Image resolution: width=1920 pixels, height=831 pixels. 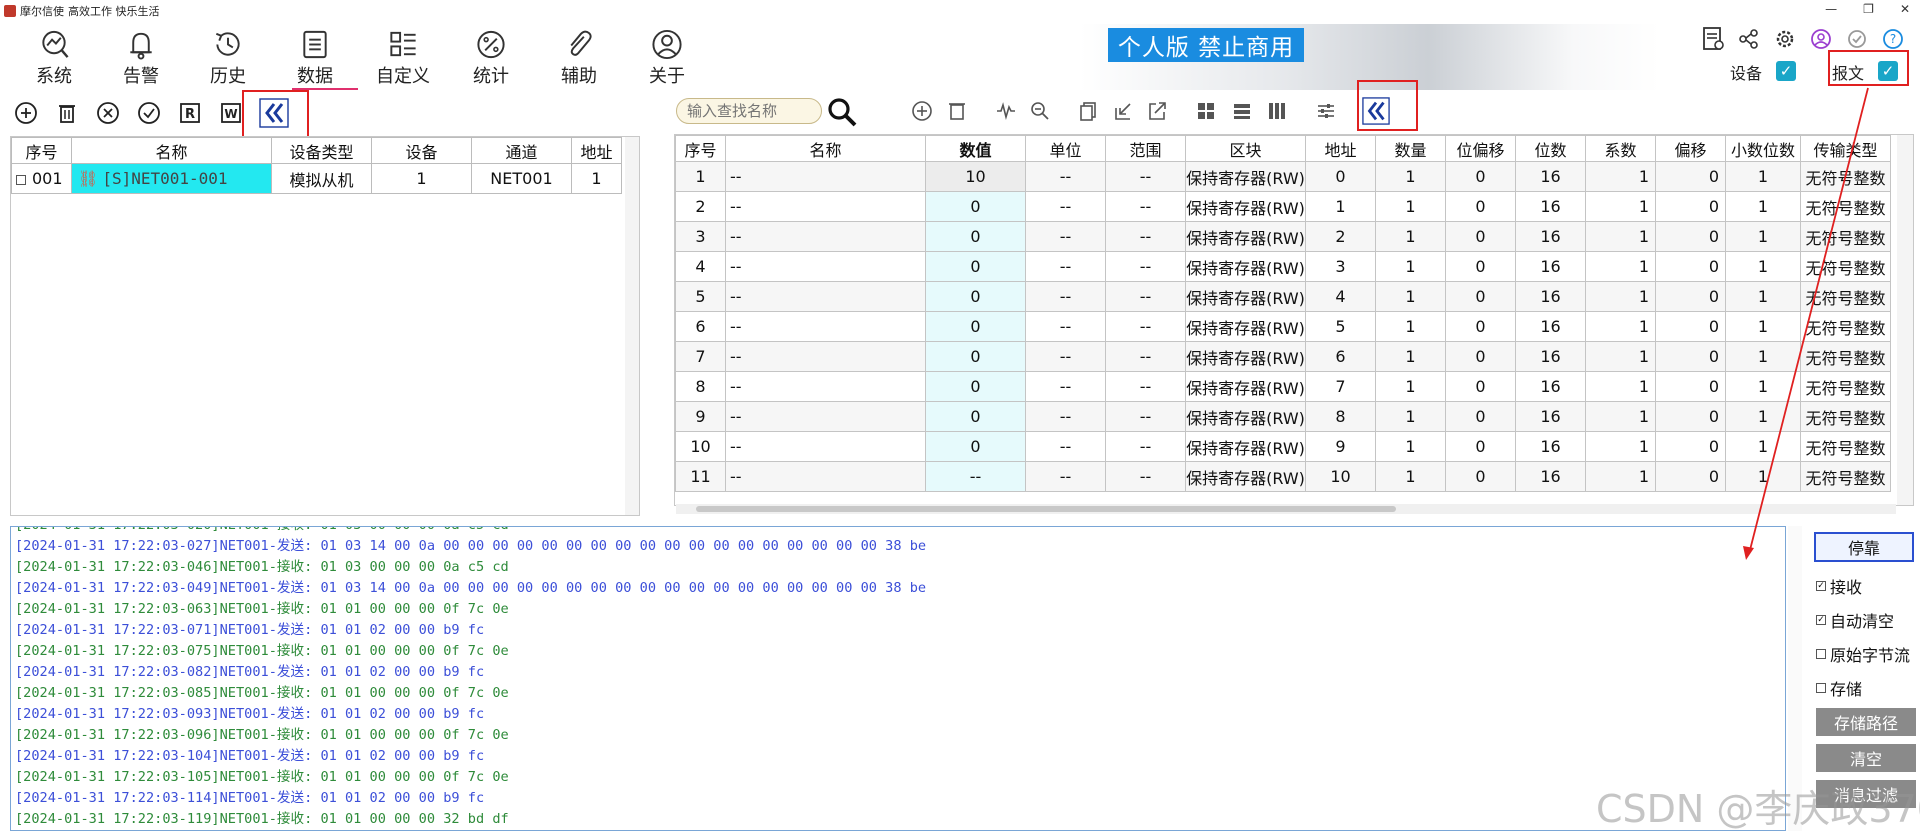 I want to click on scrollbar-thumb, so click(x=1046, y=509).